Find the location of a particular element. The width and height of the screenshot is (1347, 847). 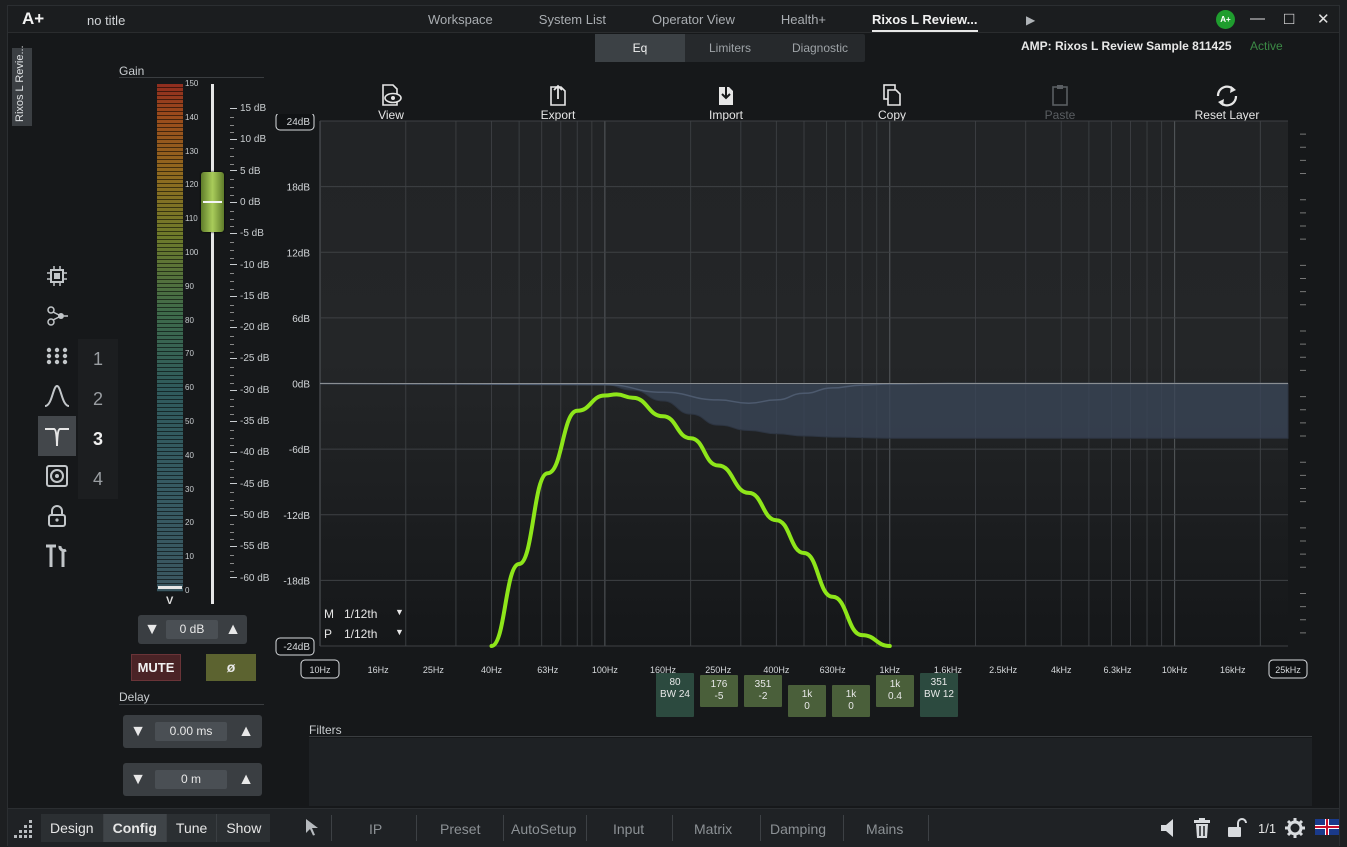

matrix-grid-icon is located at coordinates (57, 356).